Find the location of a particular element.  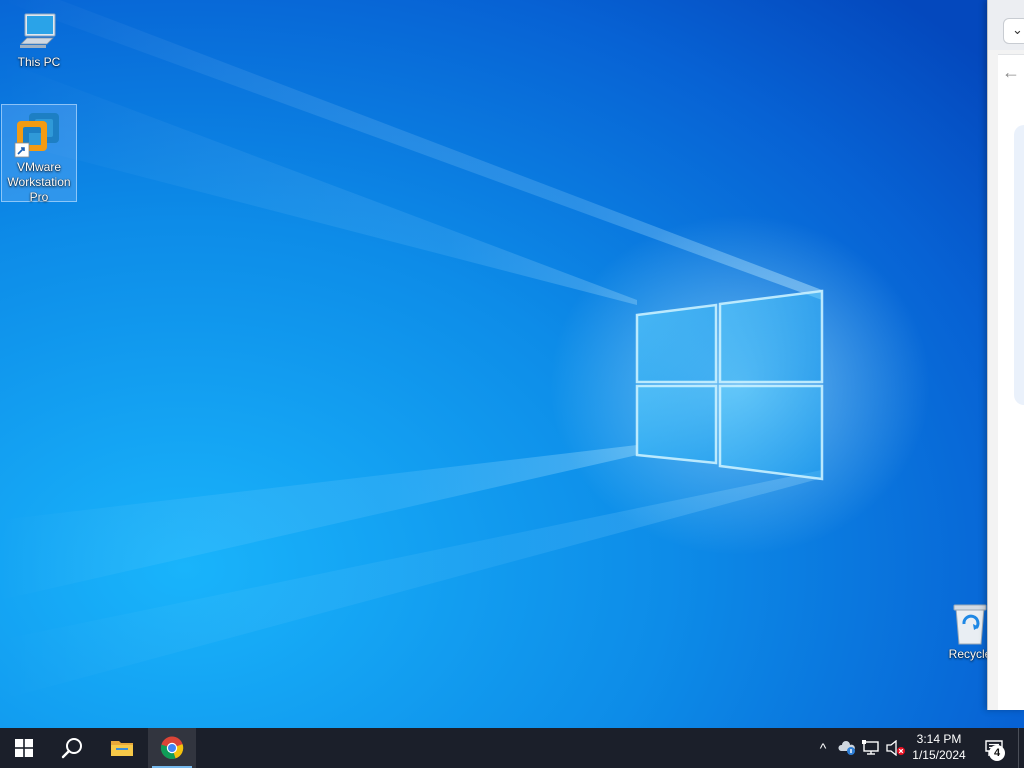

desktop-icon-this-pc: This PC is located at coordinates (39, 41).